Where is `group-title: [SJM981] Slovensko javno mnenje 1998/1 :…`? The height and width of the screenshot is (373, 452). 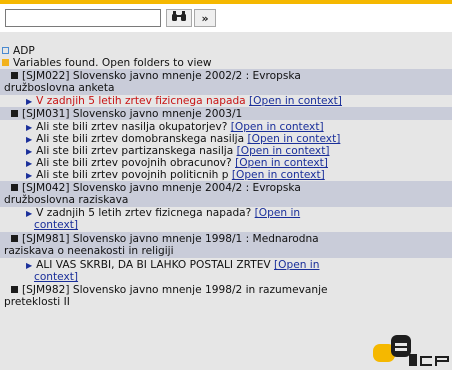
group-title: [SJM981] Slovensko javno mnenje 1998/1 :… is located at coordinates (165, 239).